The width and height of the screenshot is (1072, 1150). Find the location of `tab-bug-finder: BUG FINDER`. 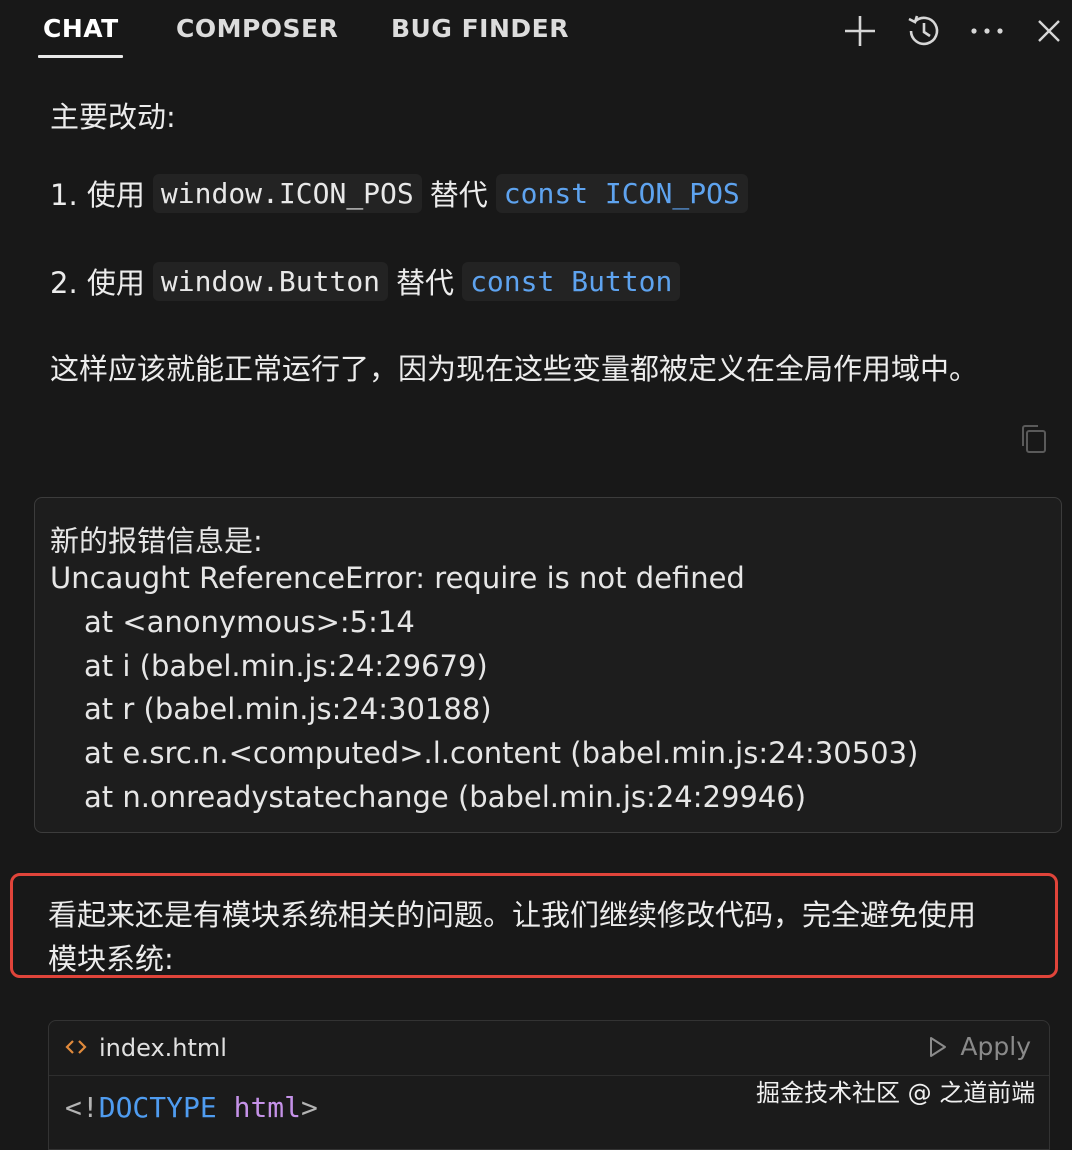

tab-bug-finder: BUG FINDER is located at coordinates (480, 28).